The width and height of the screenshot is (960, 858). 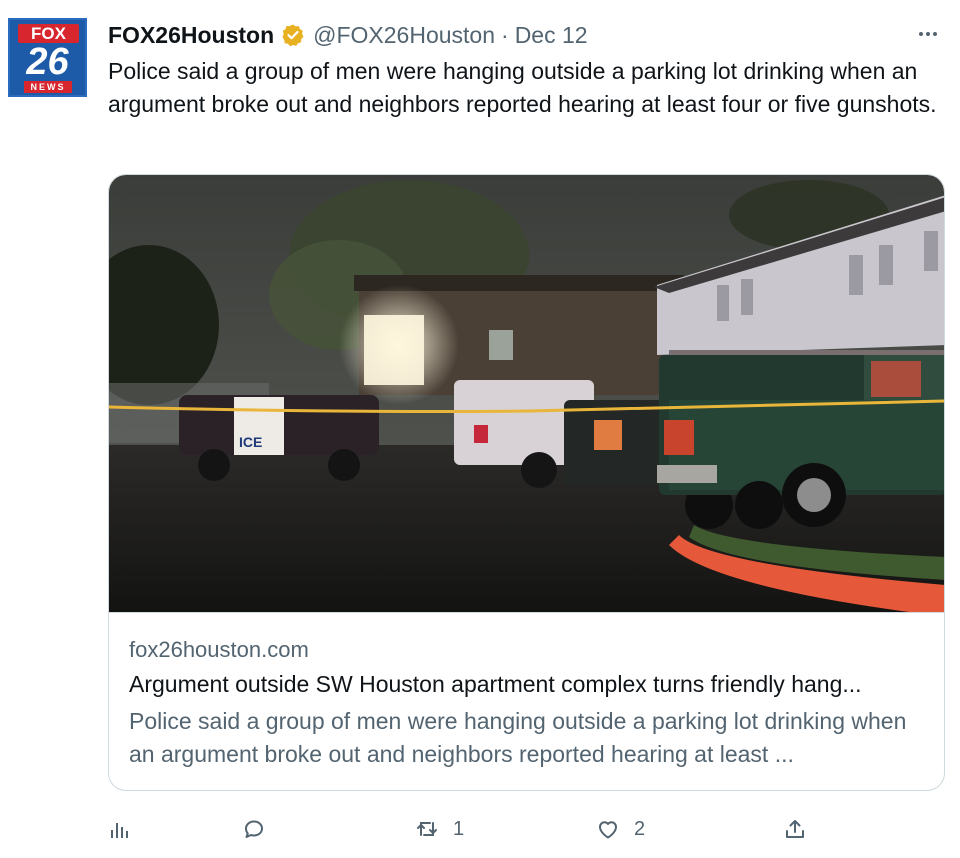 I want to click on retweet-count: 1, so click(x=459, y=828).